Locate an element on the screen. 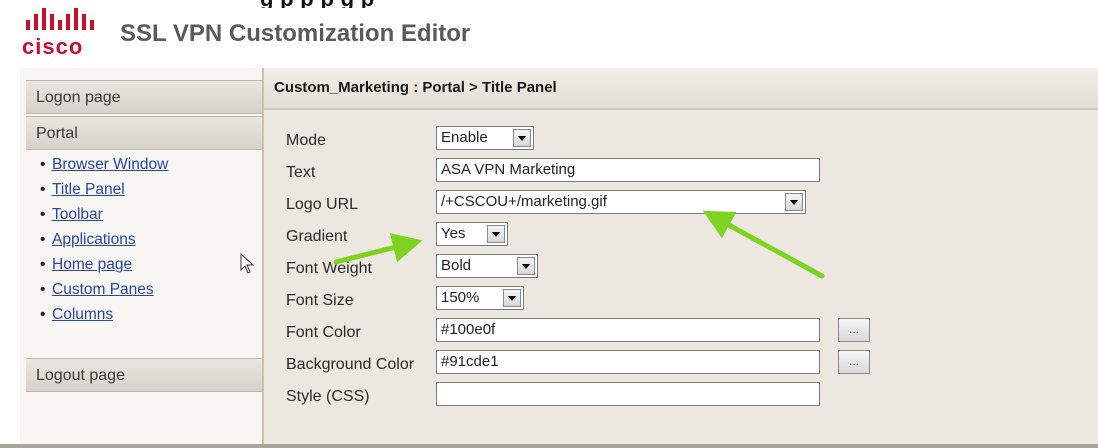 The height and width of the screenshot is (448, 1098). logo-url-label: Logo URL is located at coordinates (322, 204).